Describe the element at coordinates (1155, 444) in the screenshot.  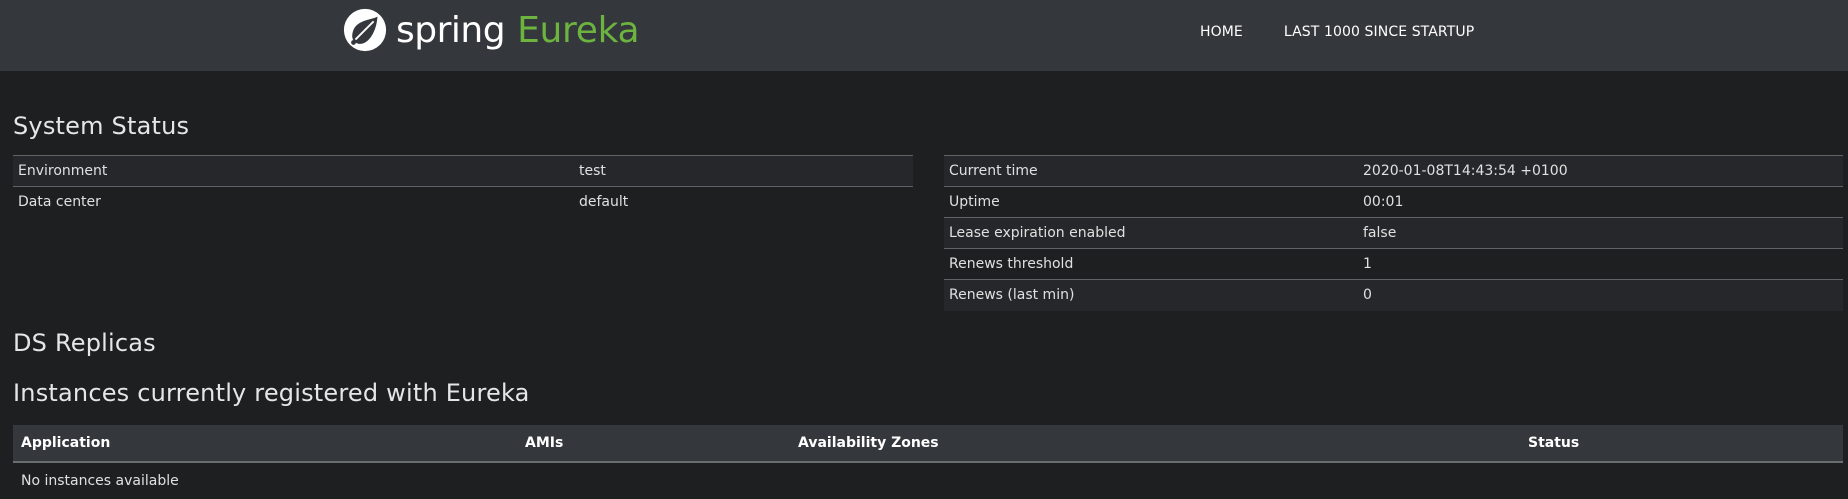
I see `column-header-availability-zones: Availability Zones` at that location.